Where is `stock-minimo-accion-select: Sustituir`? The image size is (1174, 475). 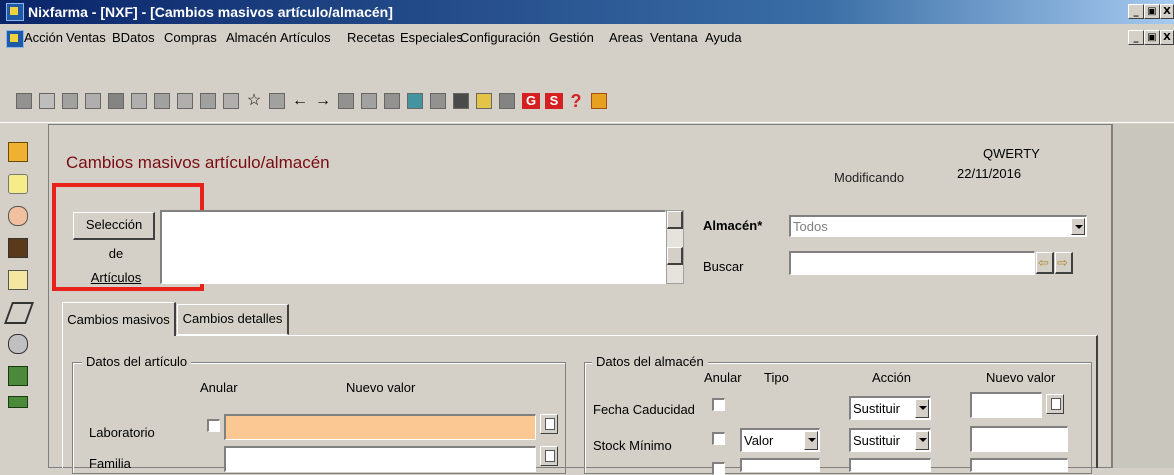 stock-minimo-accion-select: Sustituir is located at coordinates (890, 440).